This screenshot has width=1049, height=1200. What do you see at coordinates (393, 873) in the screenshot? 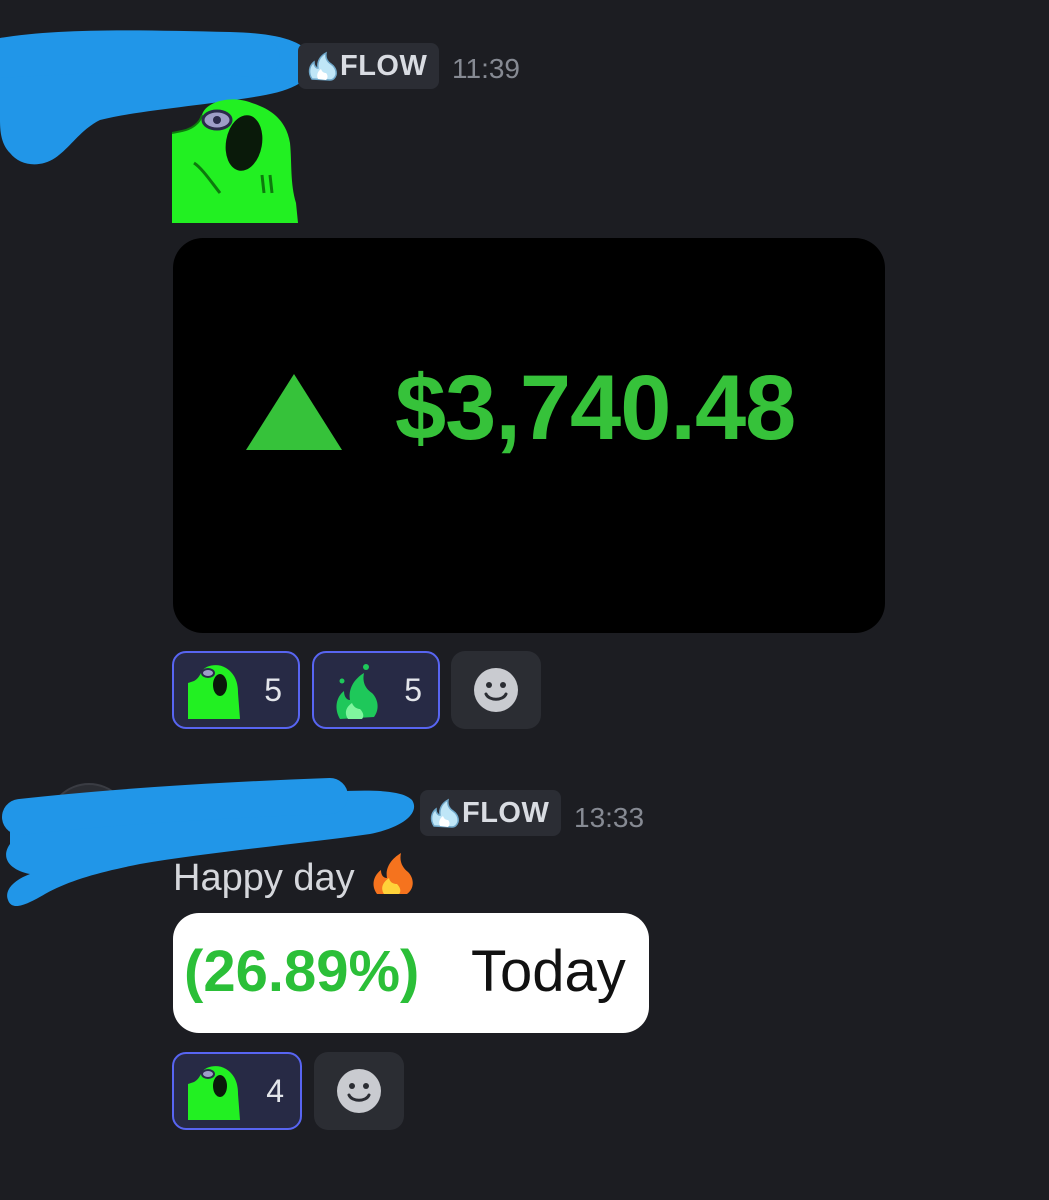
I see `fire-emoji` at bounding box center [393, 873].